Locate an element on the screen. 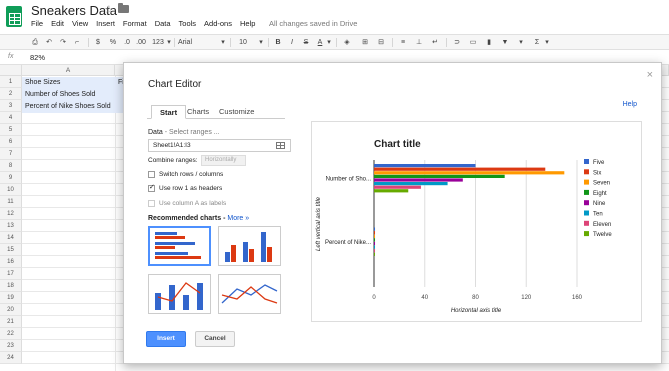 The height and width of the screenshot is (371, 669). legend-label: Six is located at coordinates (597, 173).